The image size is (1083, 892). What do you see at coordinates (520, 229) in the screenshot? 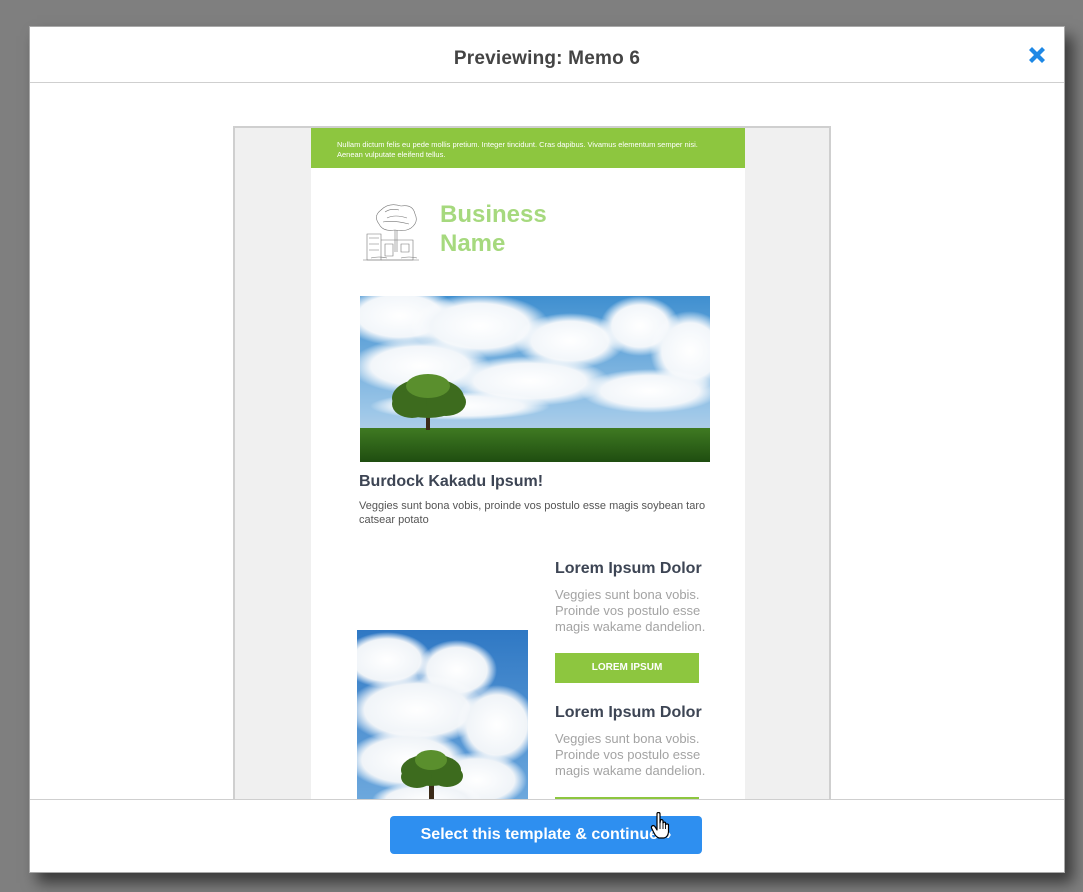
I see `business-name: Business Name` at bounding box center [520, 229].